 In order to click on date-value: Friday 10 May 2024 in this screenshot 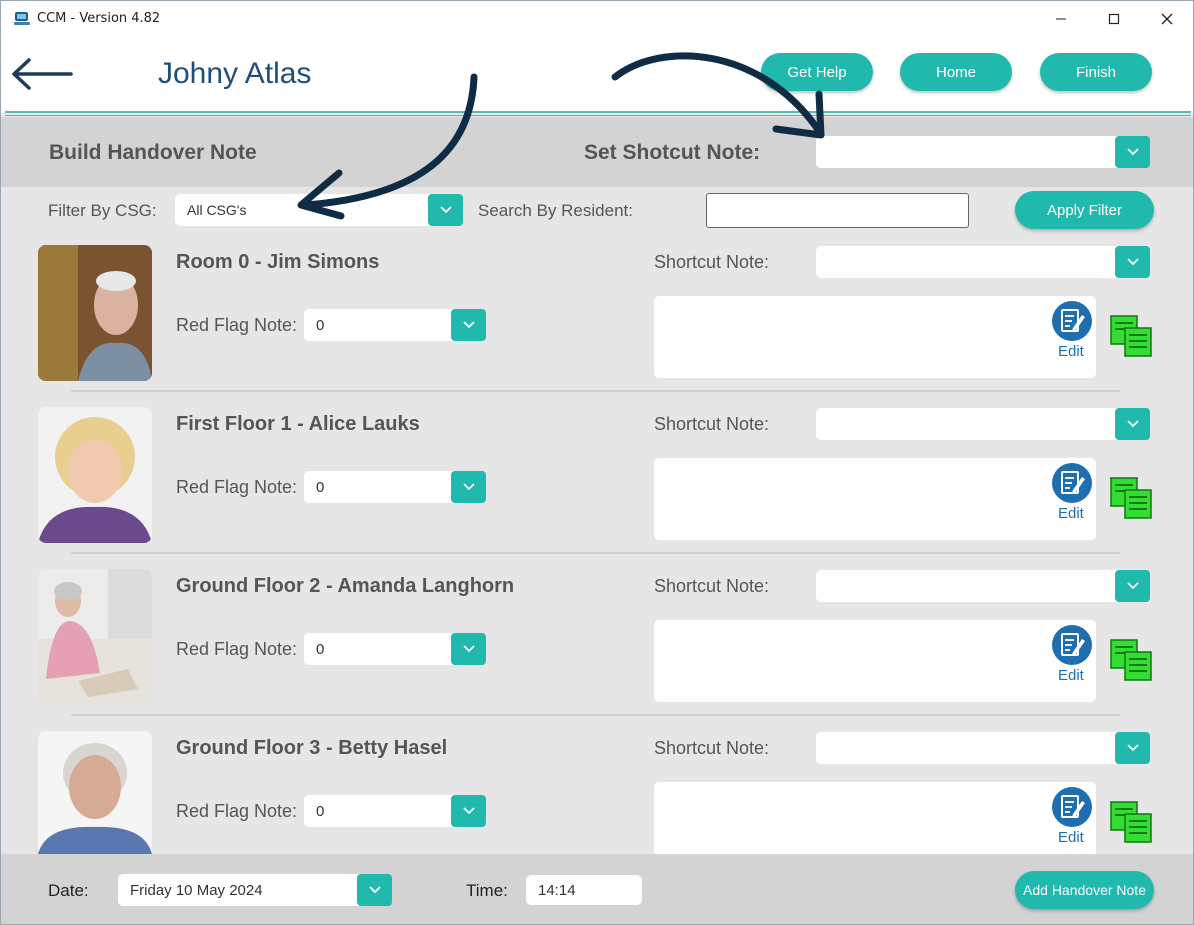, I will do `click(196, 890)`.